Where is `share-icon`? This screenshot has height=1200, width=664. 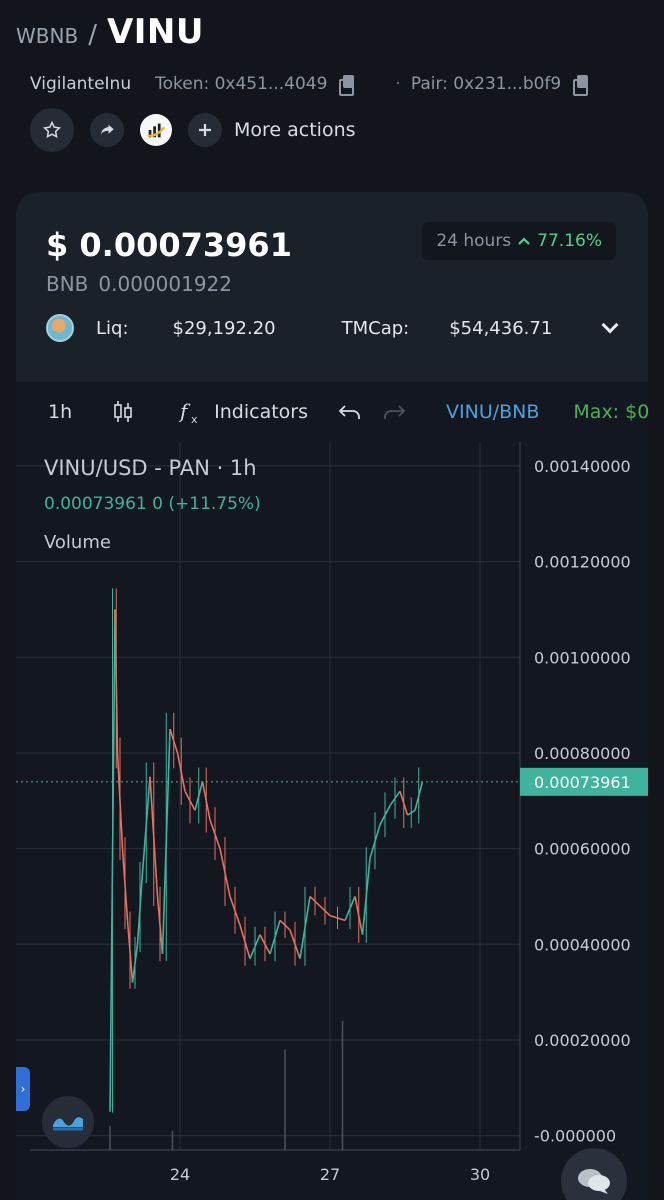
share-icon is located at coordinates (107, 129).